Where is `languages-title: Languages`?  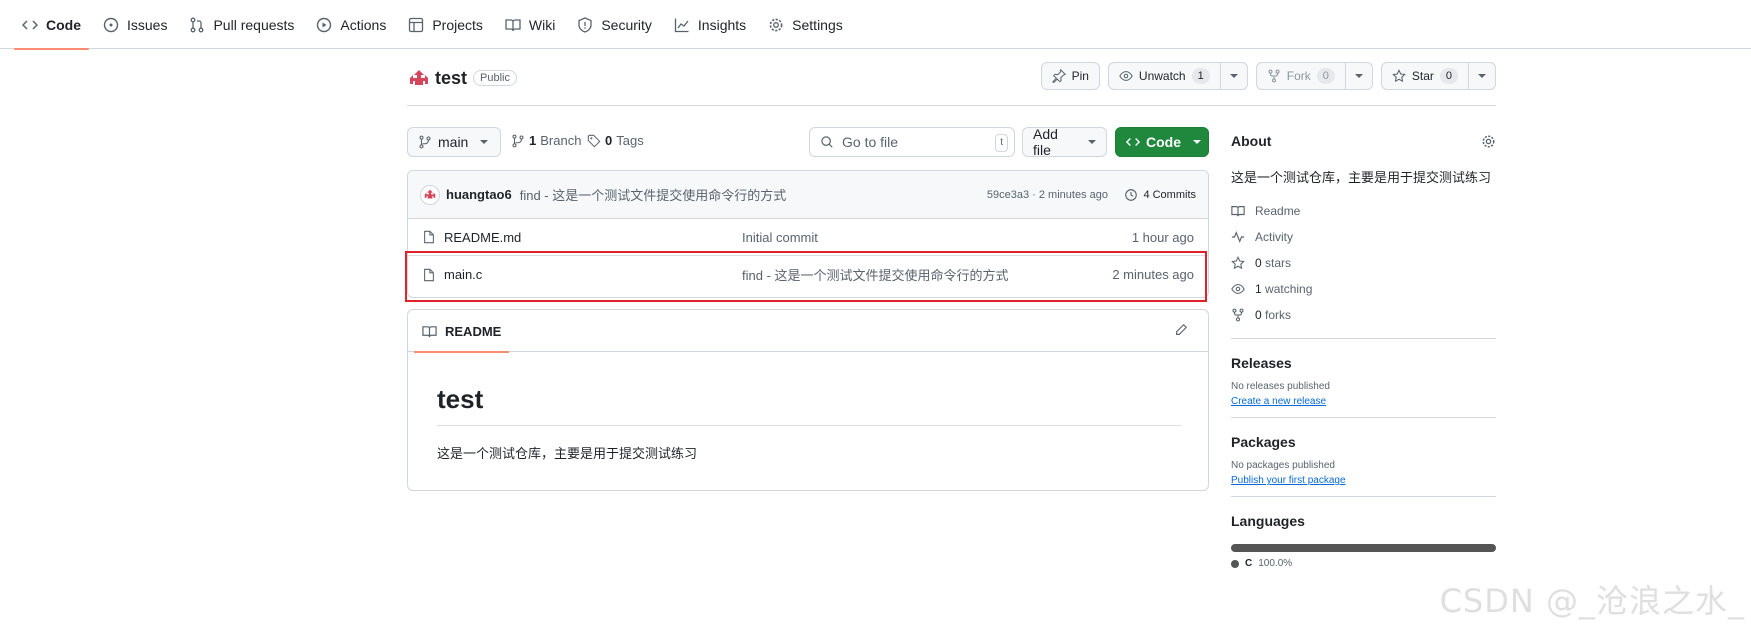
languages-title: Languages is located at coordinates (1268, 521).